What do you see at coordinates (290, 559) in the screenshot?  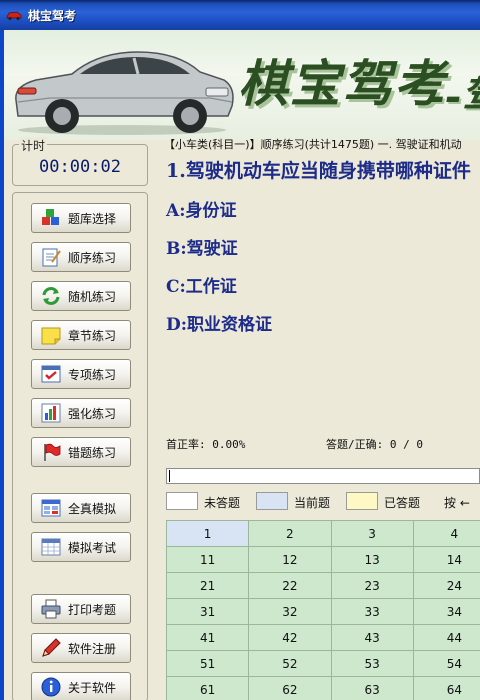 I see `question-number-cell: 12` at bounding box center [290, 559].